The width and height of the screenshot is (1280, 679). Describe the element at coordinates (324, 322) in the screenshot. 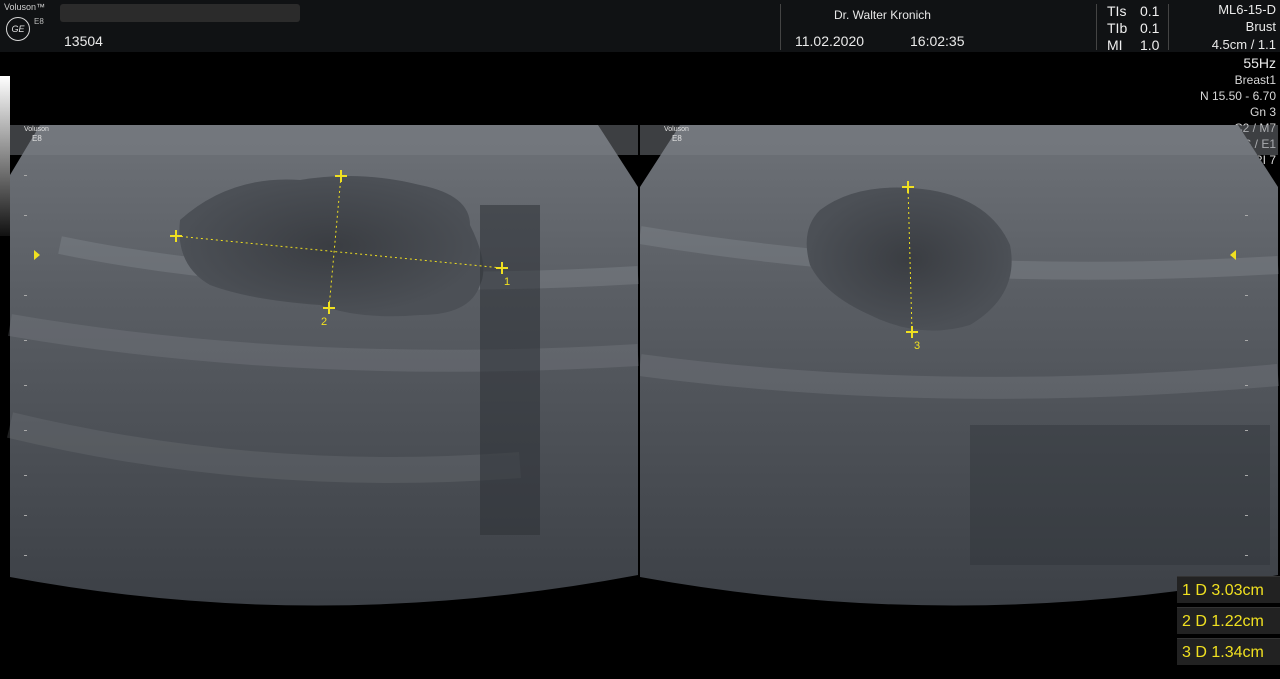

I see `caliper-label: 2` at that location.